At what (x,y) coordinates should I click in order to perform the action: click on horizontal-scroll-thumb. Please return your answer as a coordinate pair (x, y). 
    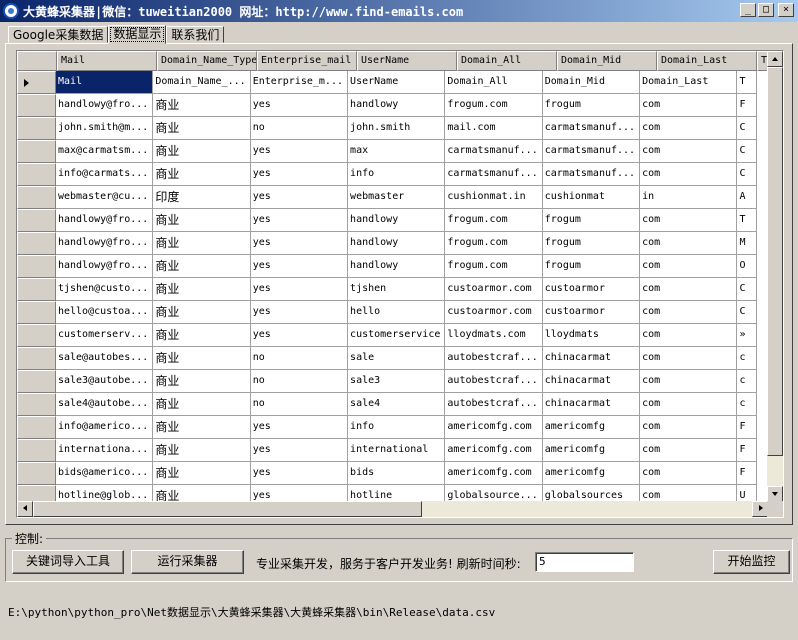
    Looking at the image, I should click on (227, 509).